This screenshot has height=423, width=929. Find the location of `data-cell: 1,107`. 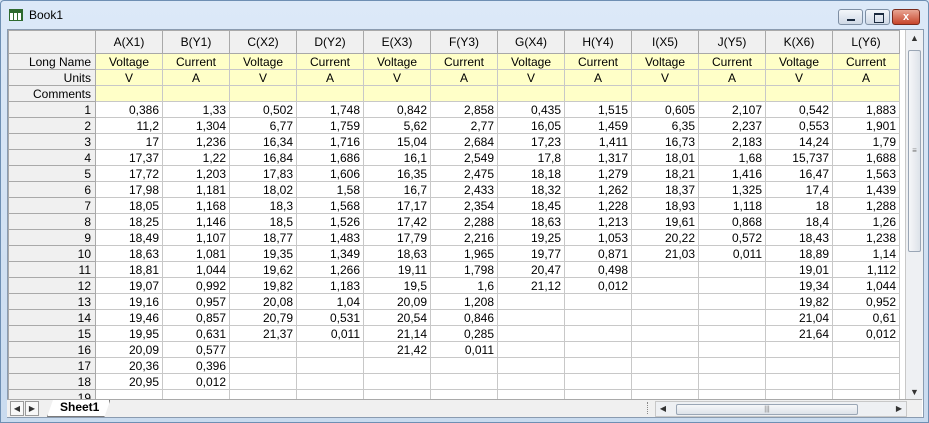

data-cell: 1,107 is located at coordinates (196, 237).